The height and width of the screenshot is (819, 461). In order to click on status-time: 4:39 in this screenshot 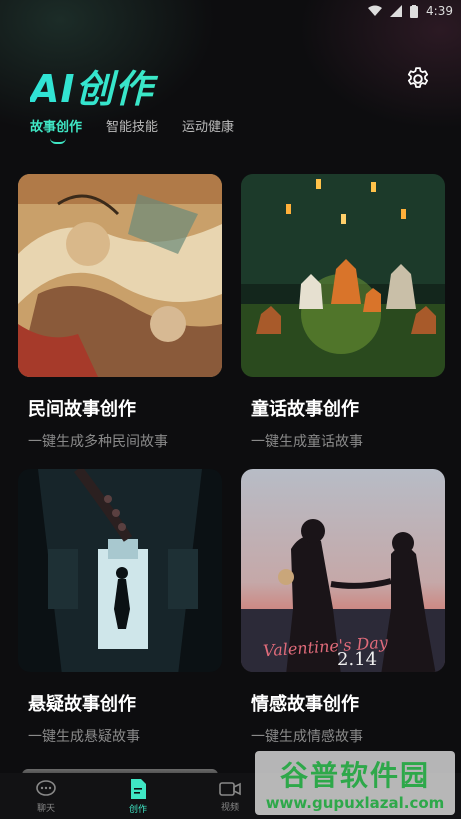, I will do `click(439, 11)`.